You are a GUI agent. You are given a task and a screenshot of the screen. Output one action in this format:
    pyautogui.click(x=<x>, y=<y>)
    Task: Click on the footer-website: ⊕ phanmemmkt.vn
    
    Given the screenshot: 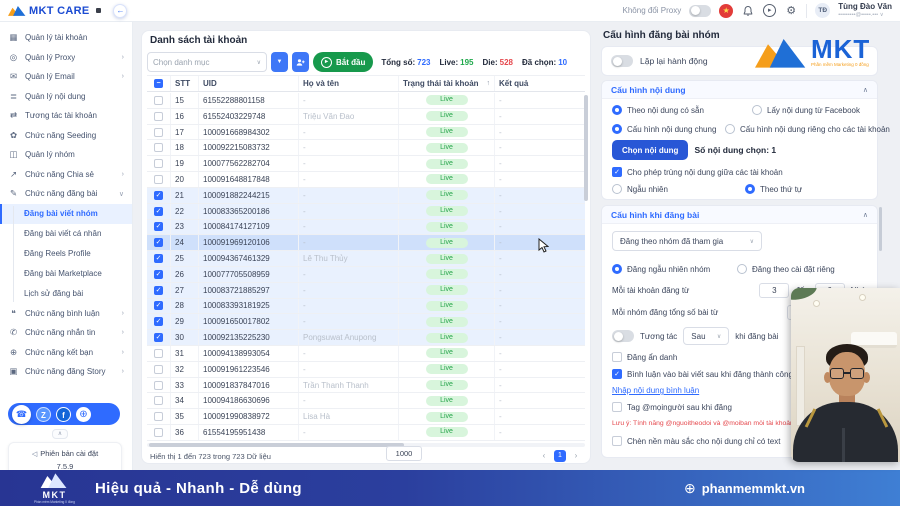 What is the action you would take?
    pyautogui.click(x=744, y=488)
    